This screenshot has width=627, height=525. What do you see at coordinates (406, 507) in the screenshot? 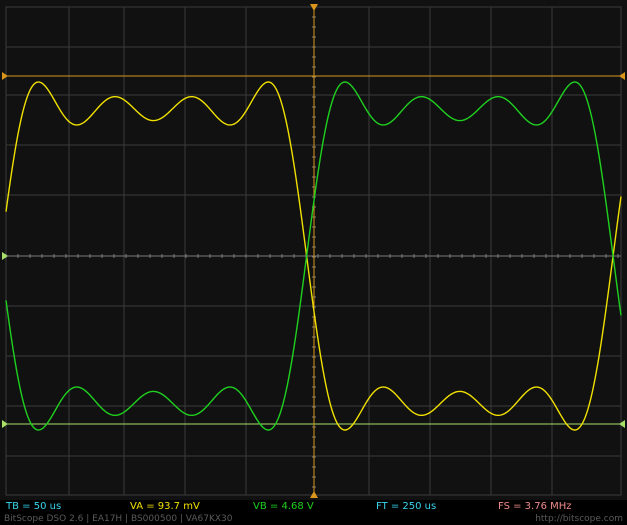
I see `frame-time-readout: FT = 250 us` at bounding box center [406, 507].